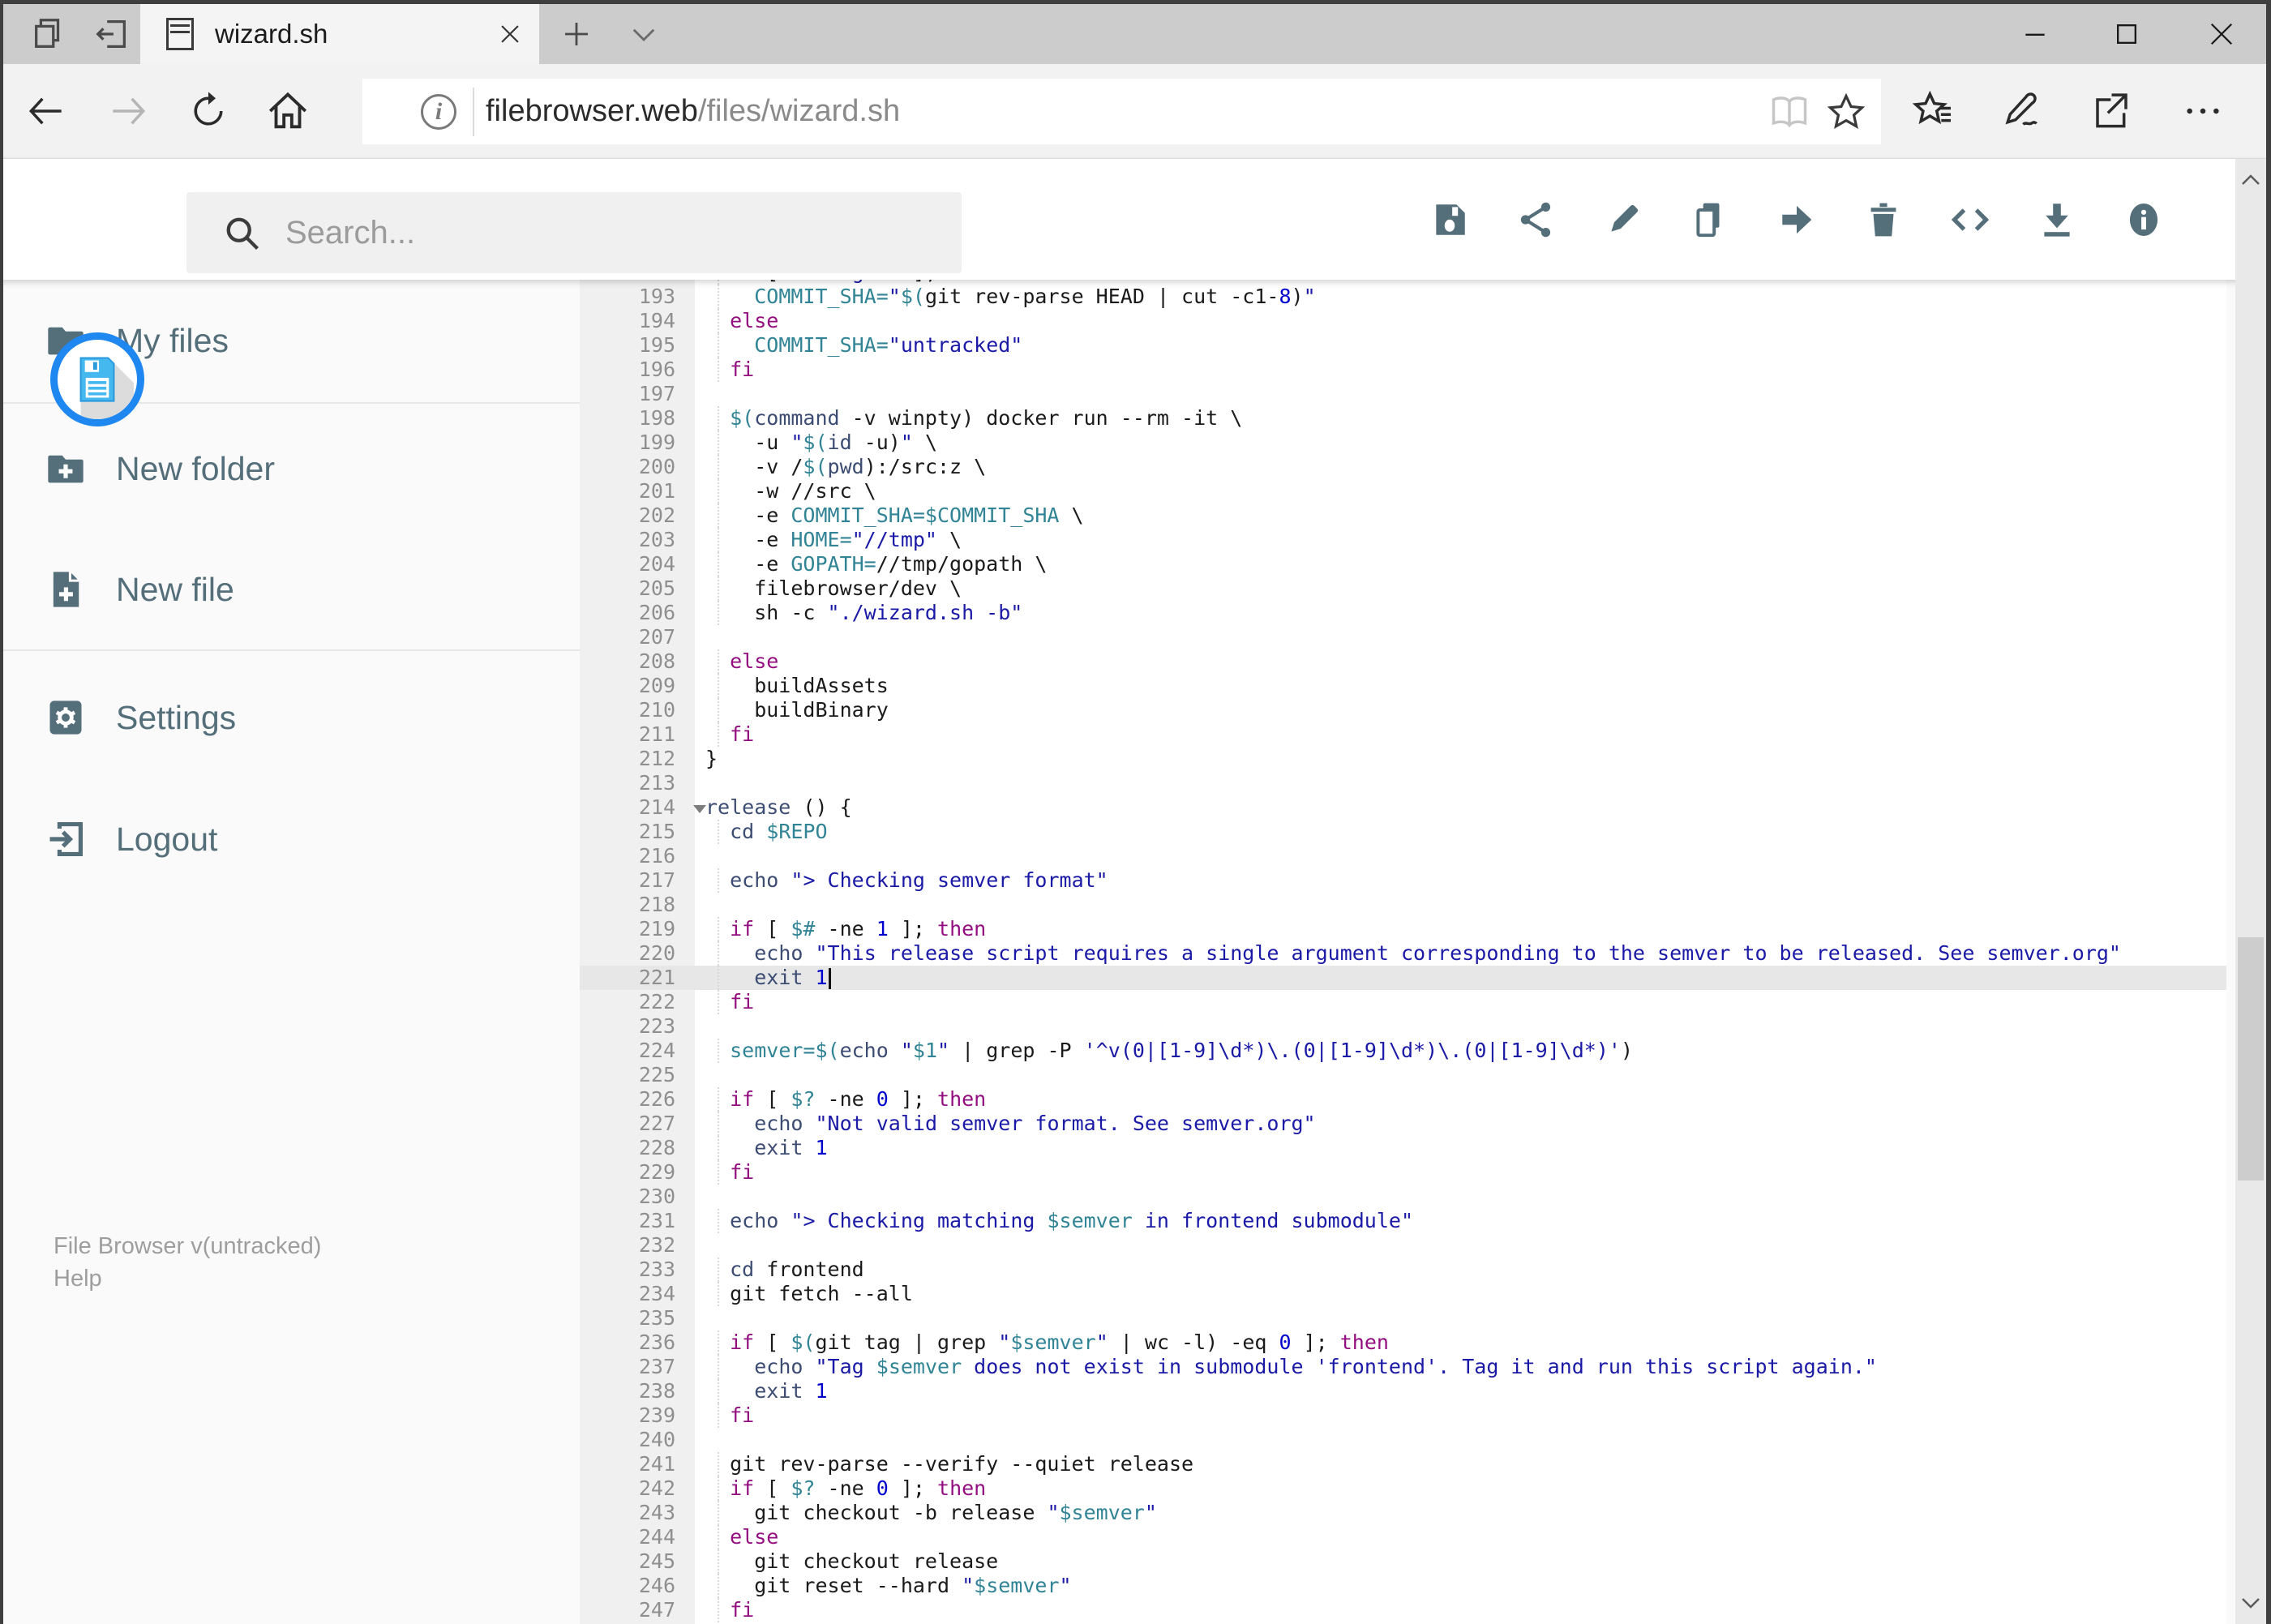  I want to click on tab-close-icon, so click(510, 34).